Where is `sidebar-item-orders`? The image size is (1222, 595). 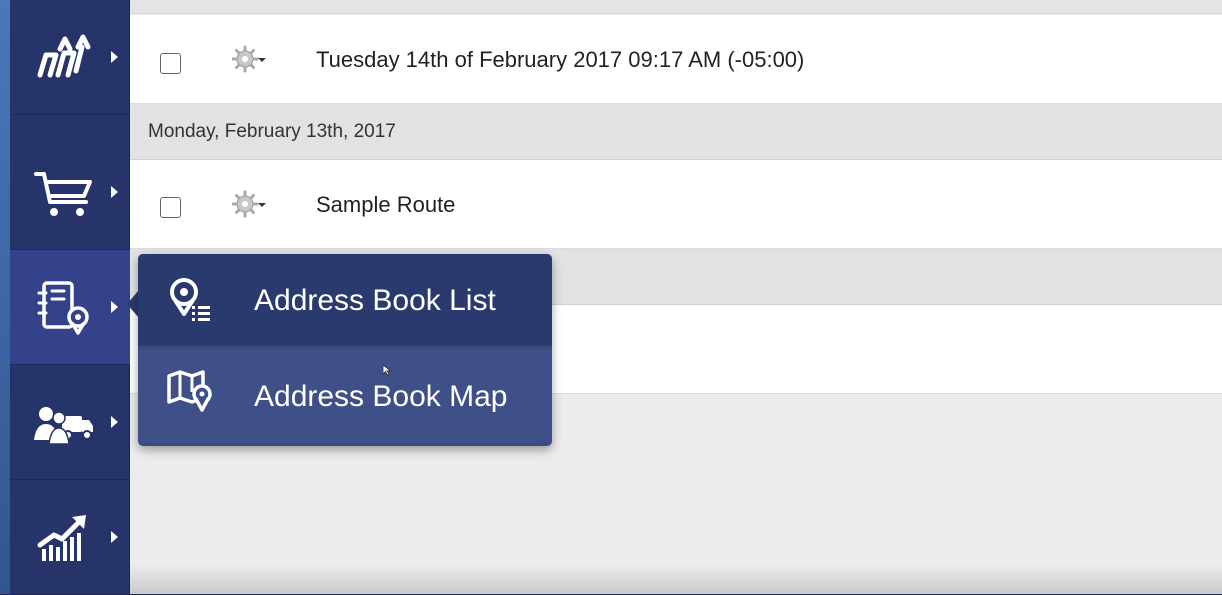 sidebar-item-orders is located at coordinates (70, 192).